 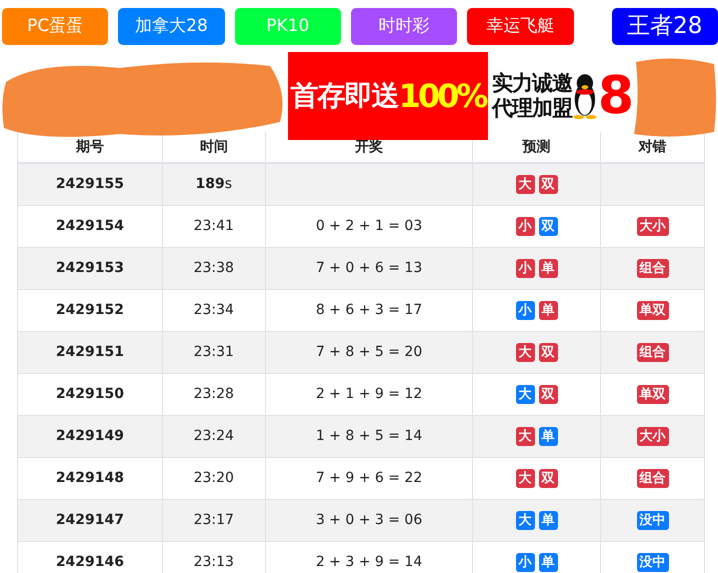 I want to click on issue-cell: 2429155, so click(x=90, y=184).